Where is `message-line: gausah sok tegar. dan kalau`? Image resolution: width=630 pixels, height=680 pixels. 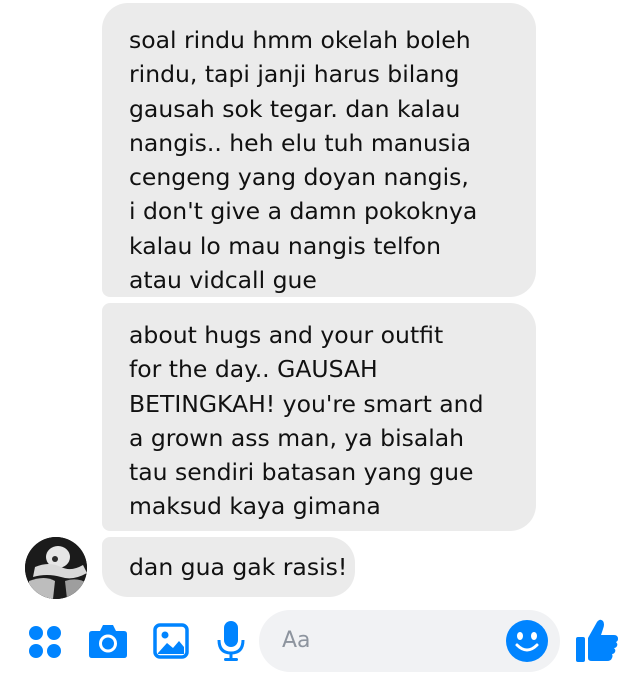 message-line: gausah sok tegar. dan kalau is located at coordinates (295, 108).